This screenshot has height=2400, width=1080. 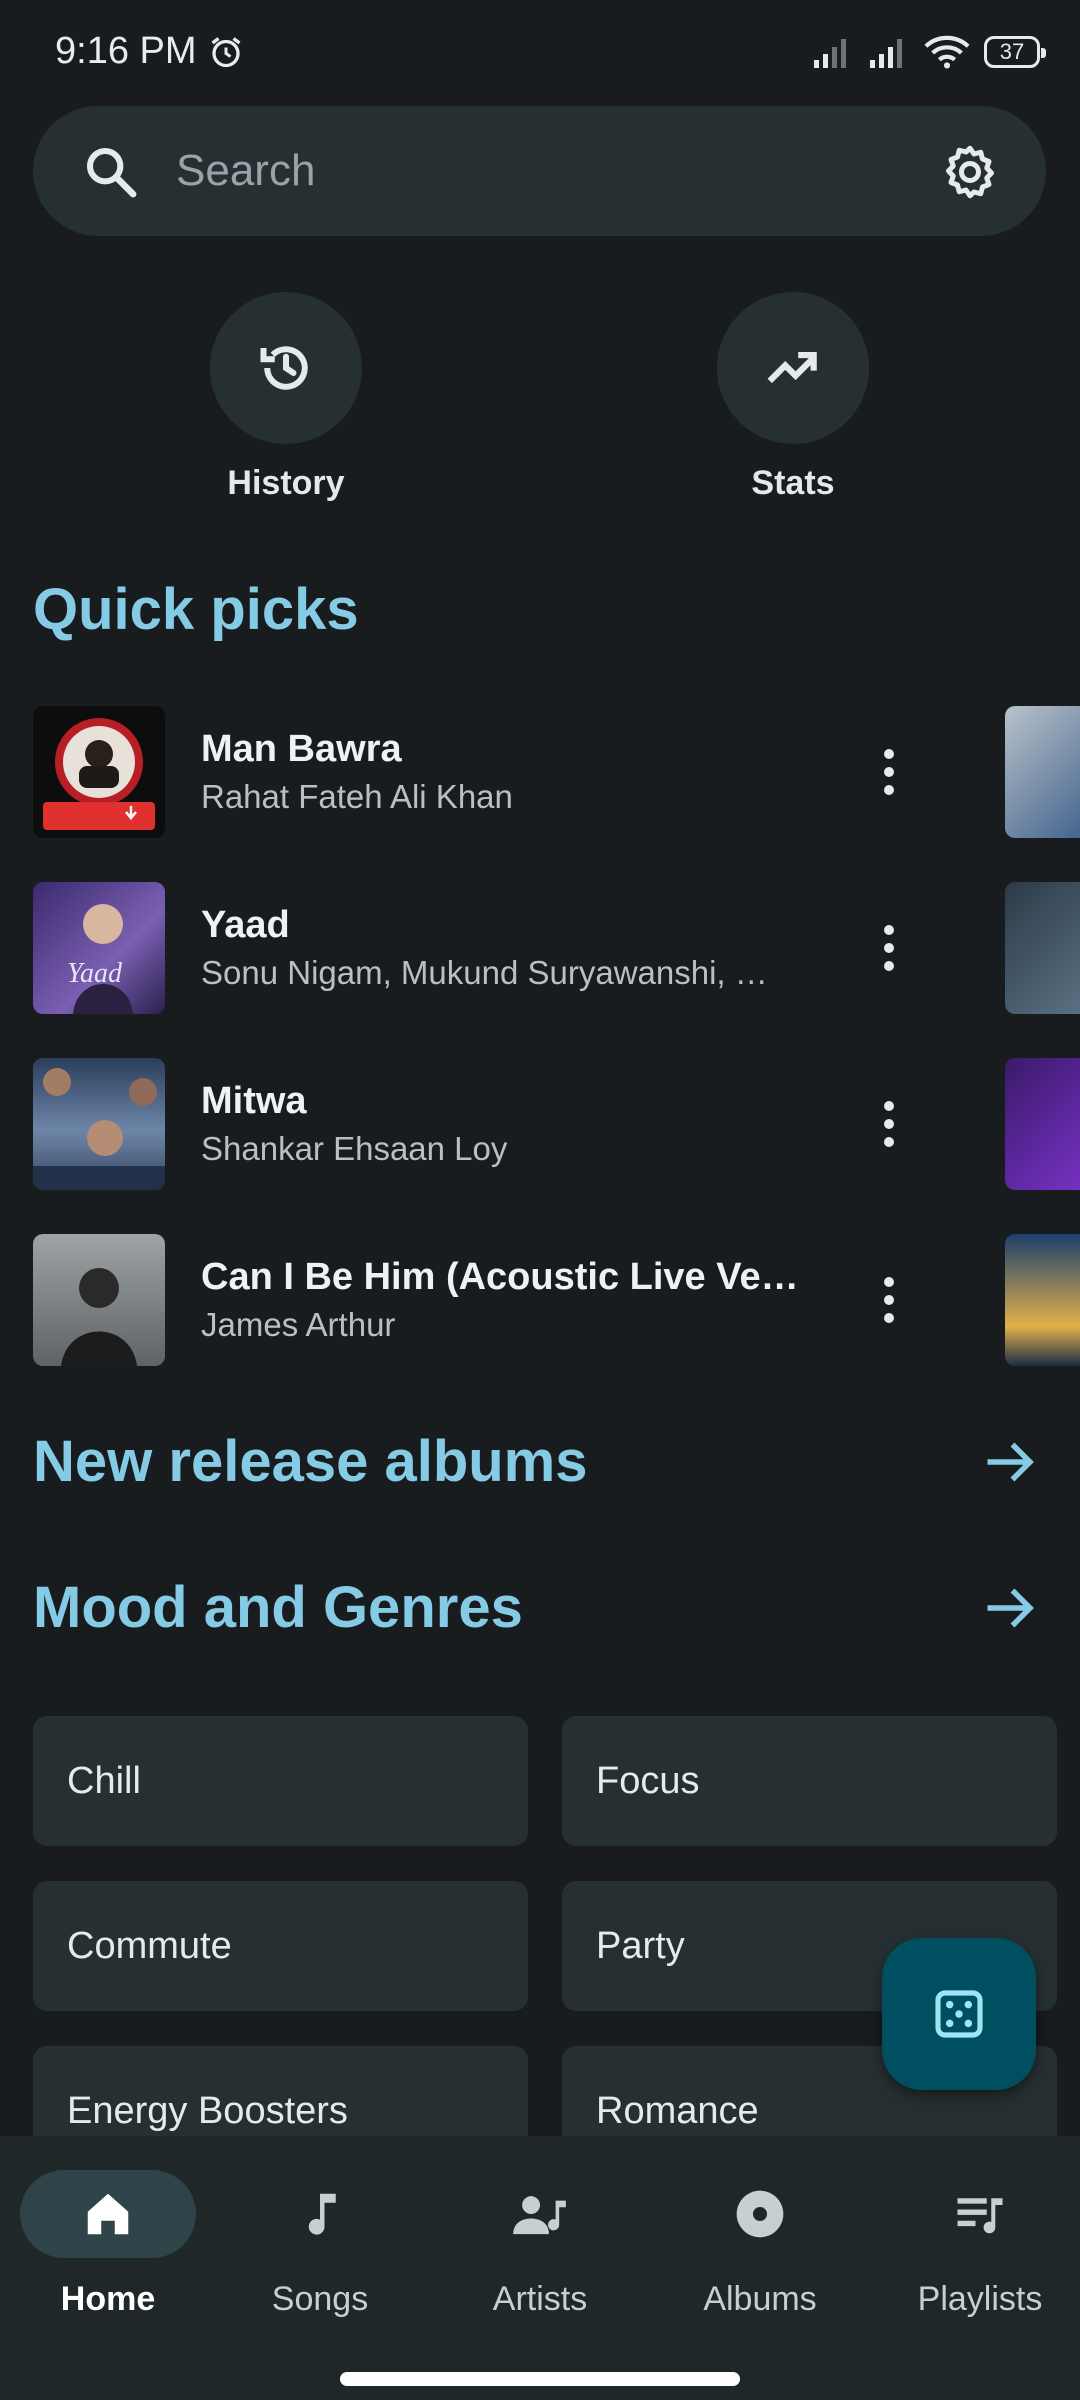 I want to click on history-label: History, so click(x=286, y=483).